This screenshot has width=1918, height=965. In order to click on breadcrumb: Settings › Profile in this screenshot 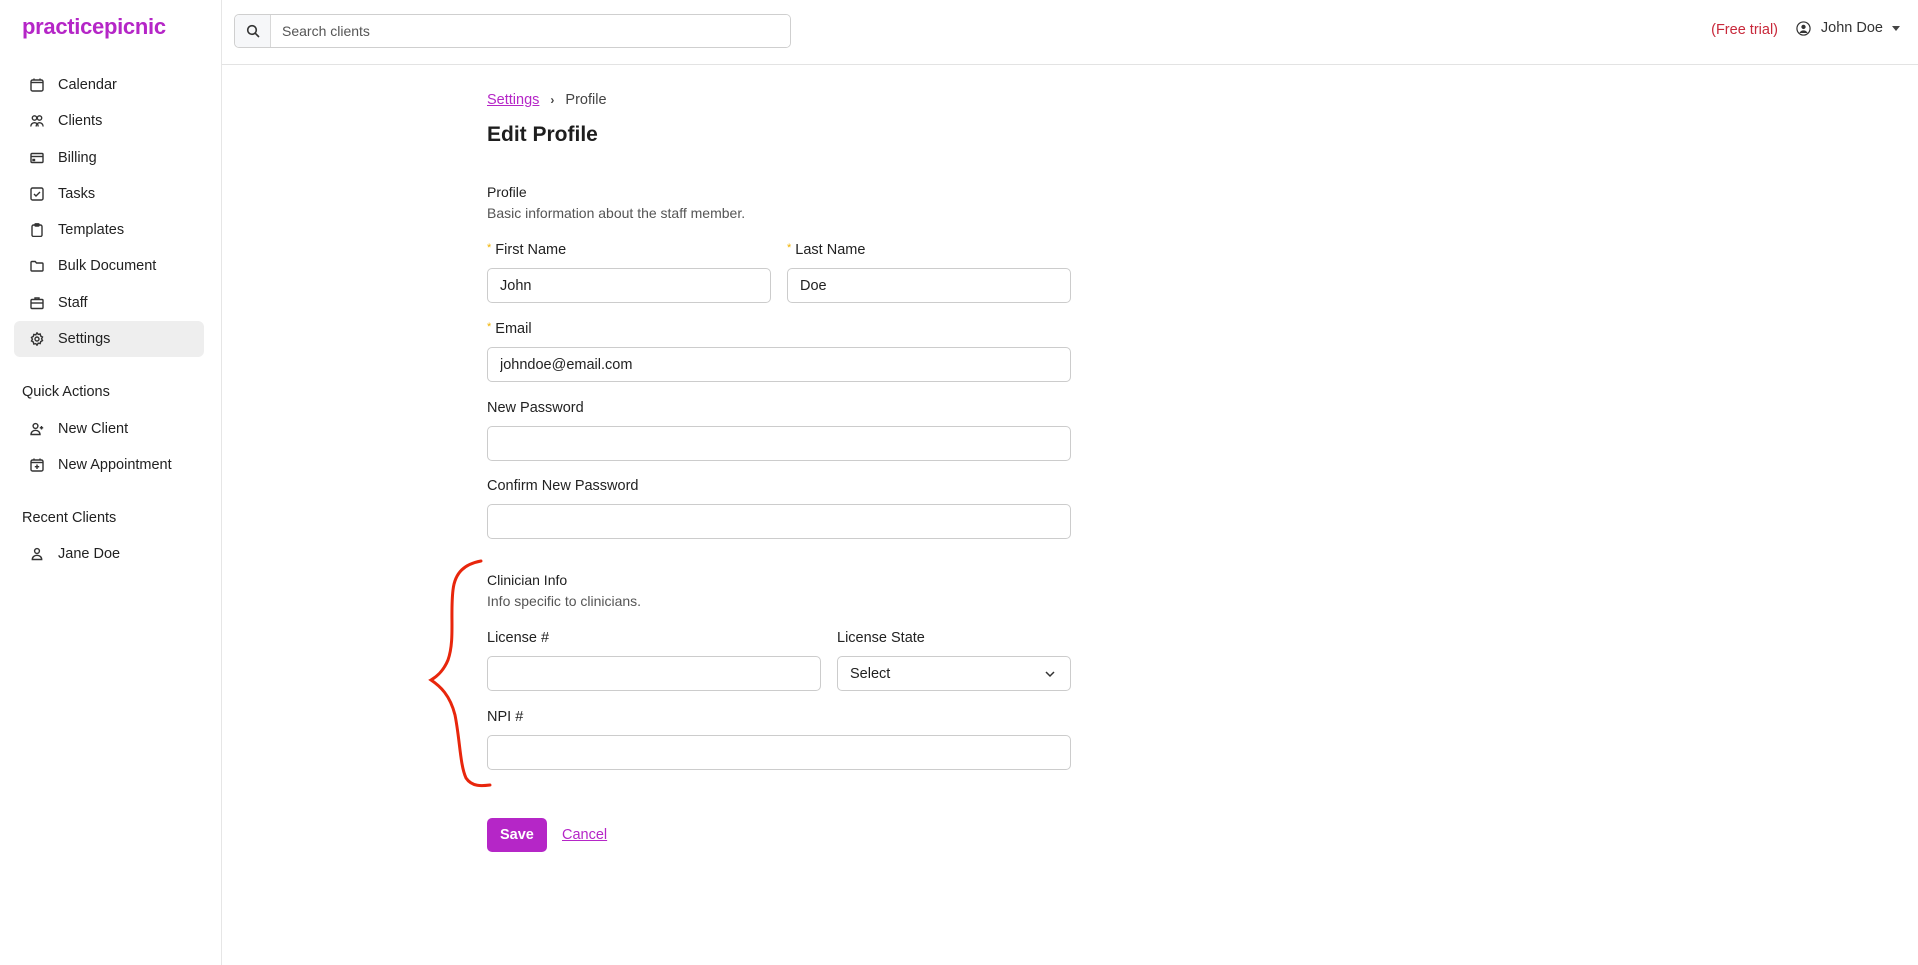, I will do `click(779, 100)`.